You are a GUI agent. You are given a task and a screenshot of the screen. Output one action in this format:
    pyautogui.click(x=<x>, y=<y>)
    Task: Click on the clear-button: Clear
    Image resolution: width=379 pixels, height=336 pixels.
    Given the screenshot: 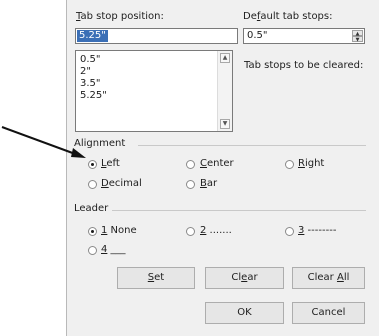 What is the action you would take?
    pyautogui.click(x=244, y=278)
    